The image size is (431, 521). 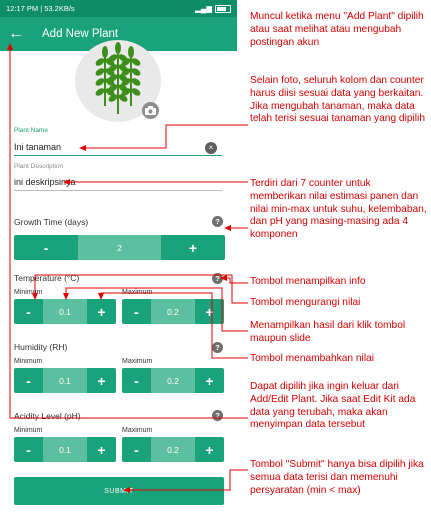 I want to click on annotation-plus: Tombol menambahkan nilai, so click(x=312, y=358).